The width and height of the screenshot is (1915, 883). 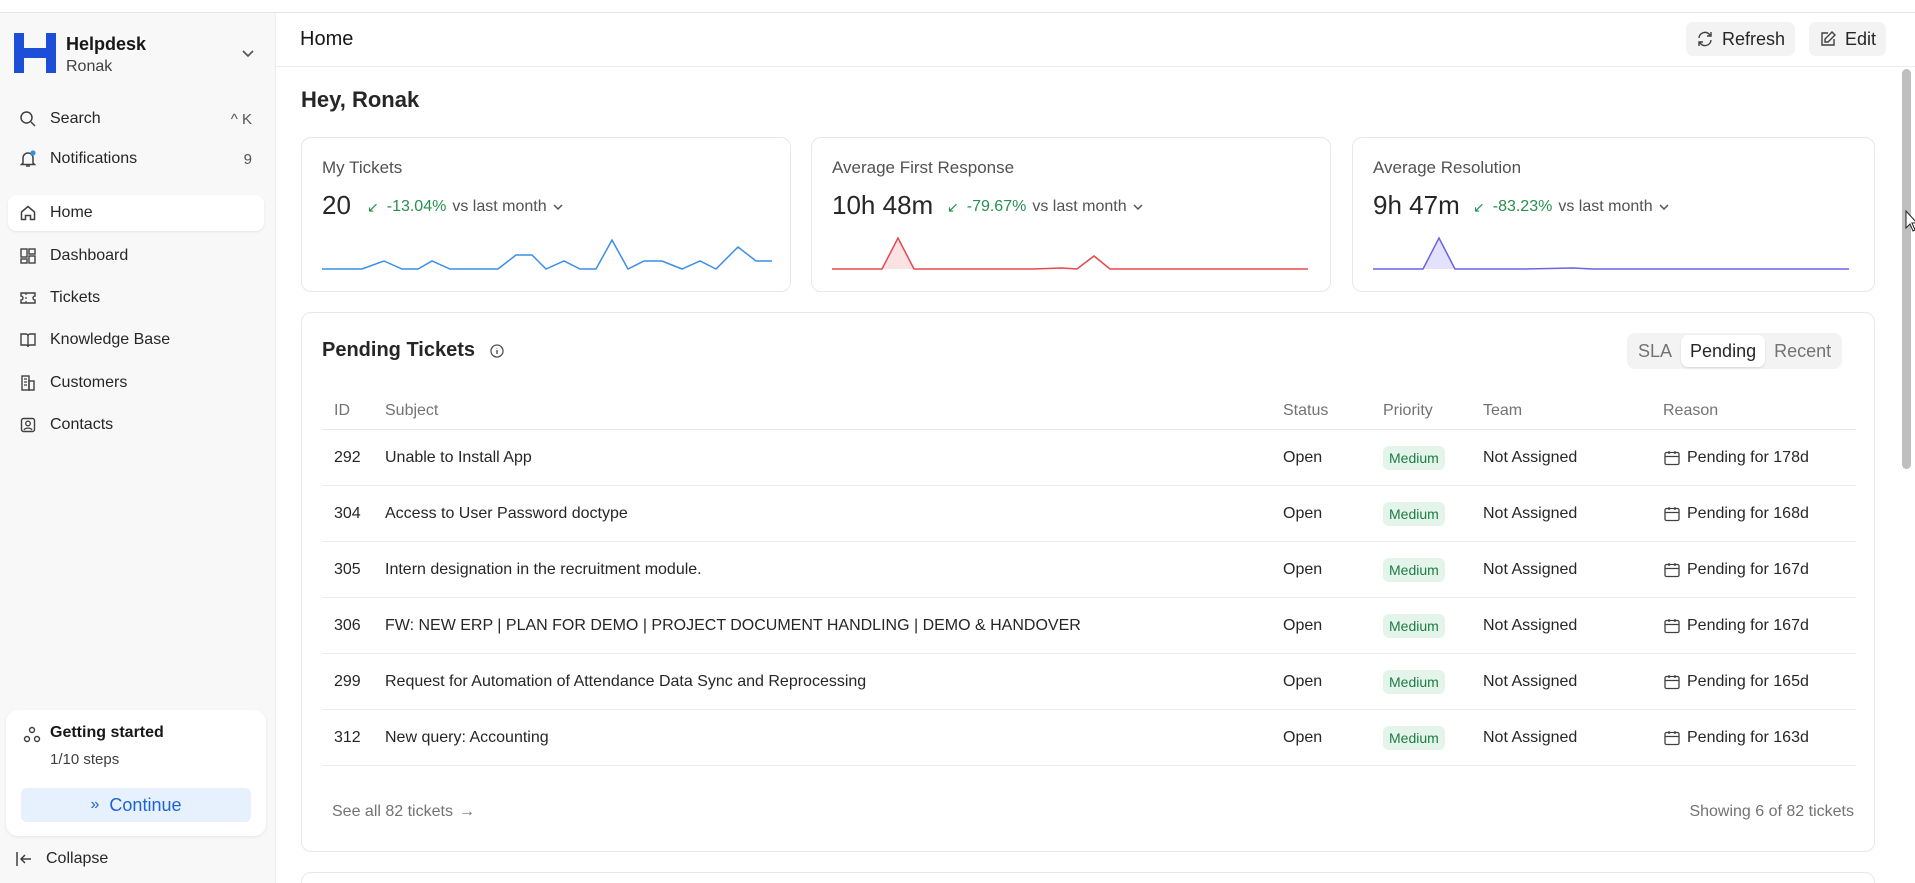 What do you see at coordinates (75, 118) in the screenshot?
I see `search-label: Search` at bounding box center [75, 118].